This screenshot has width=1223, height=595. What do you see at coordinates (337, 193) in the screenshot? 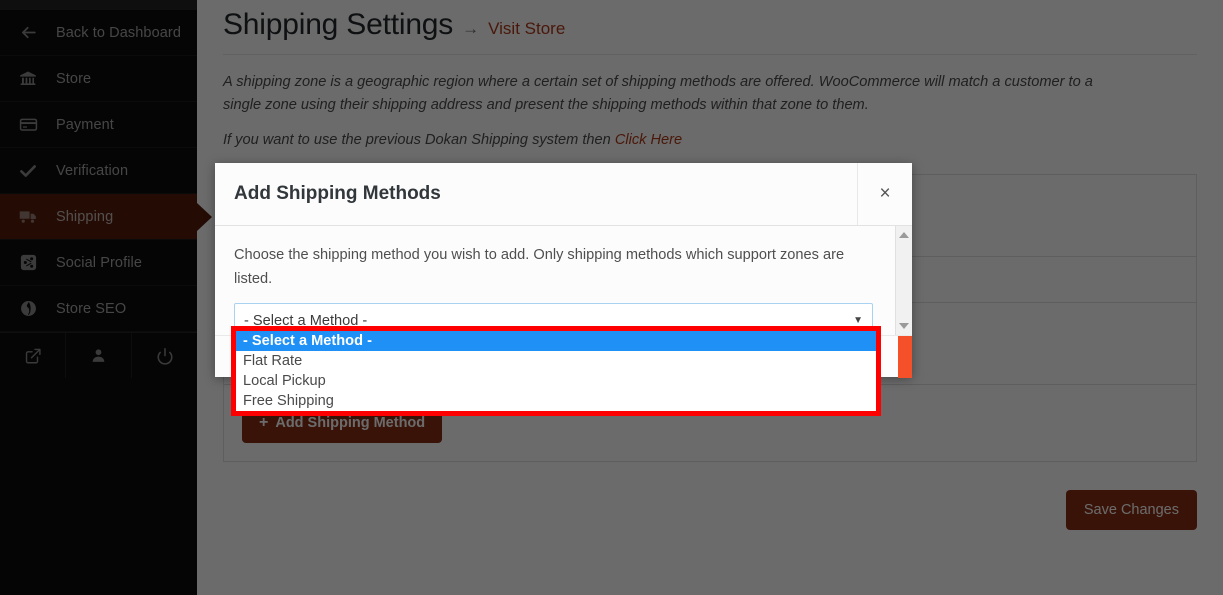
I see `modal-title: Add Shipping Methods` at bounding box center [337, 193].